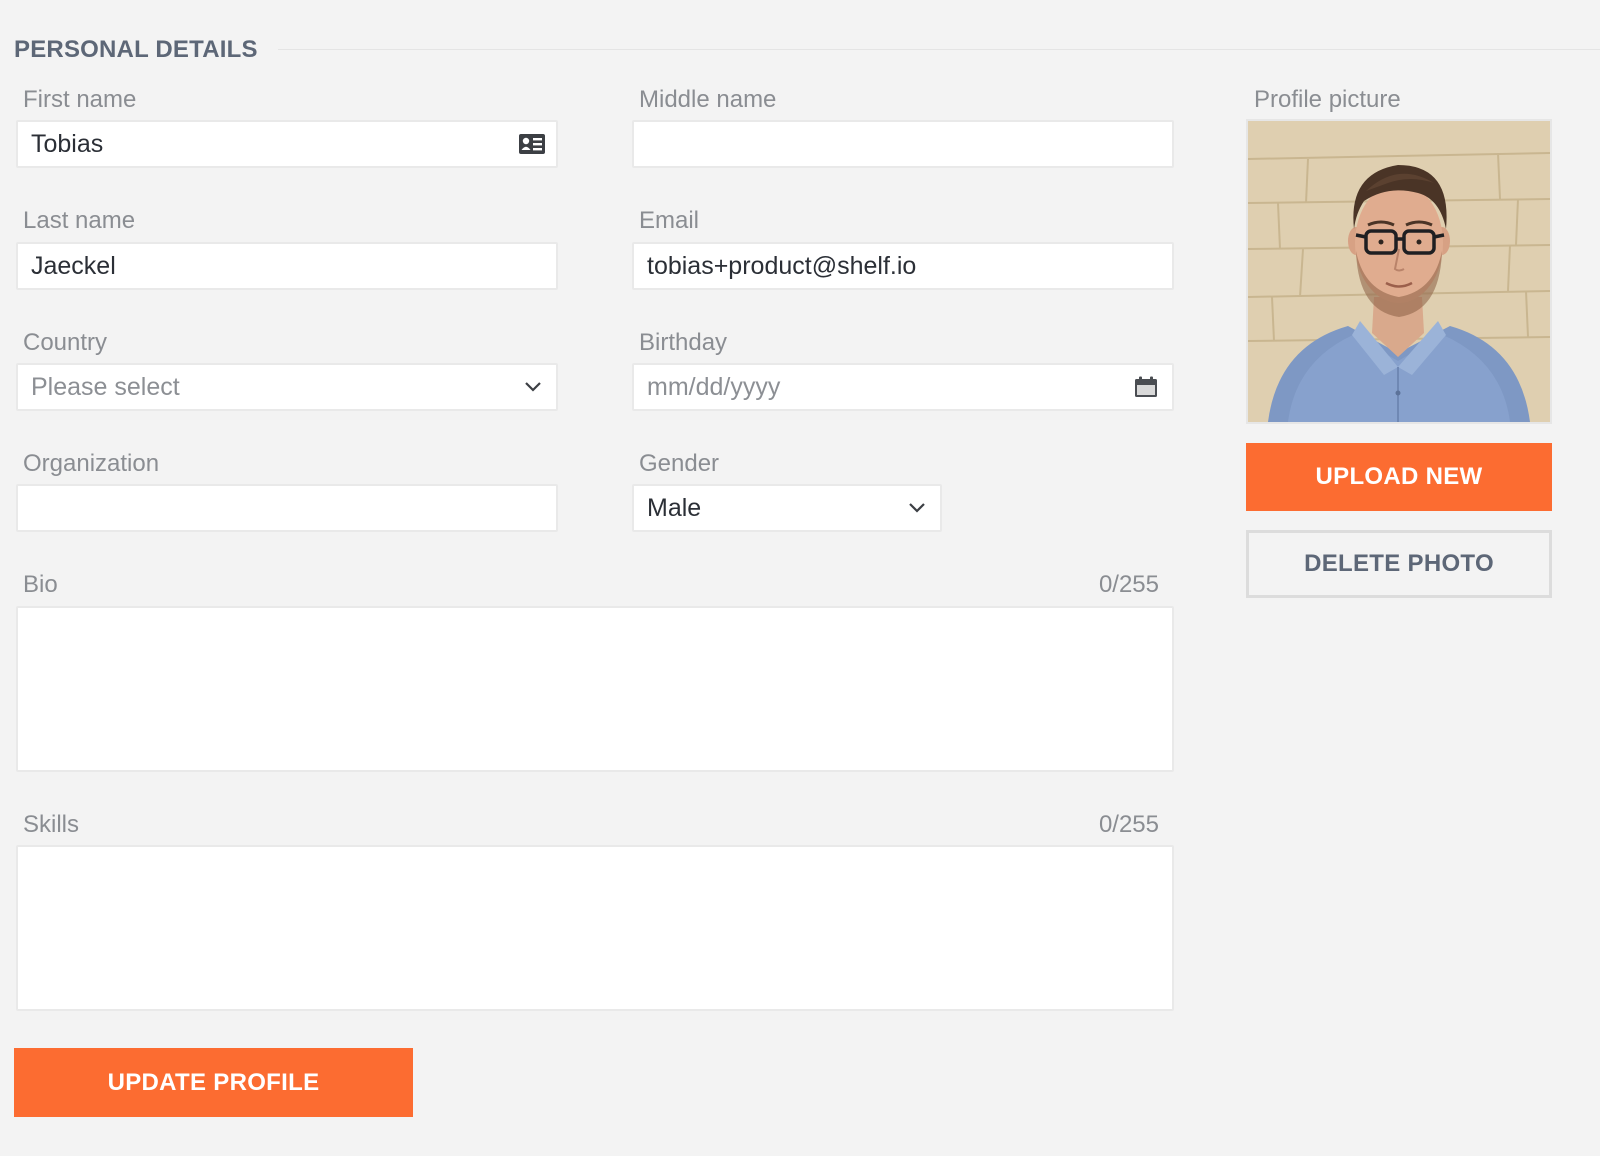 The image size is (1600, 1156). I want to click on email-input, so click(903, 266).